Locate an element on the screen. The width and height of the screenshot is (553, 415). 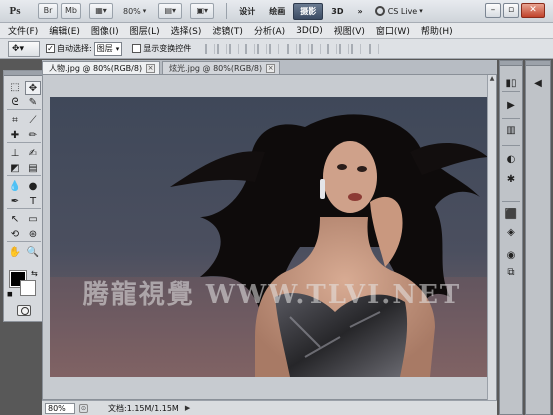
gradient-icon: ▤ is located at coordinates (33, 169).